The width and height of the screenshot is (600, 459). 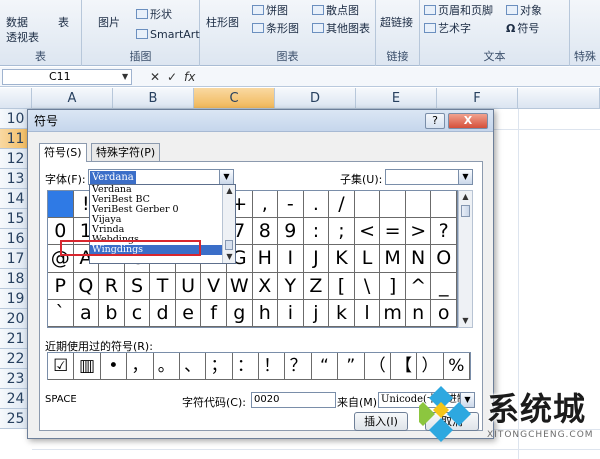 I want to click on symbol-cell: ,, so click(x=265, y=205).